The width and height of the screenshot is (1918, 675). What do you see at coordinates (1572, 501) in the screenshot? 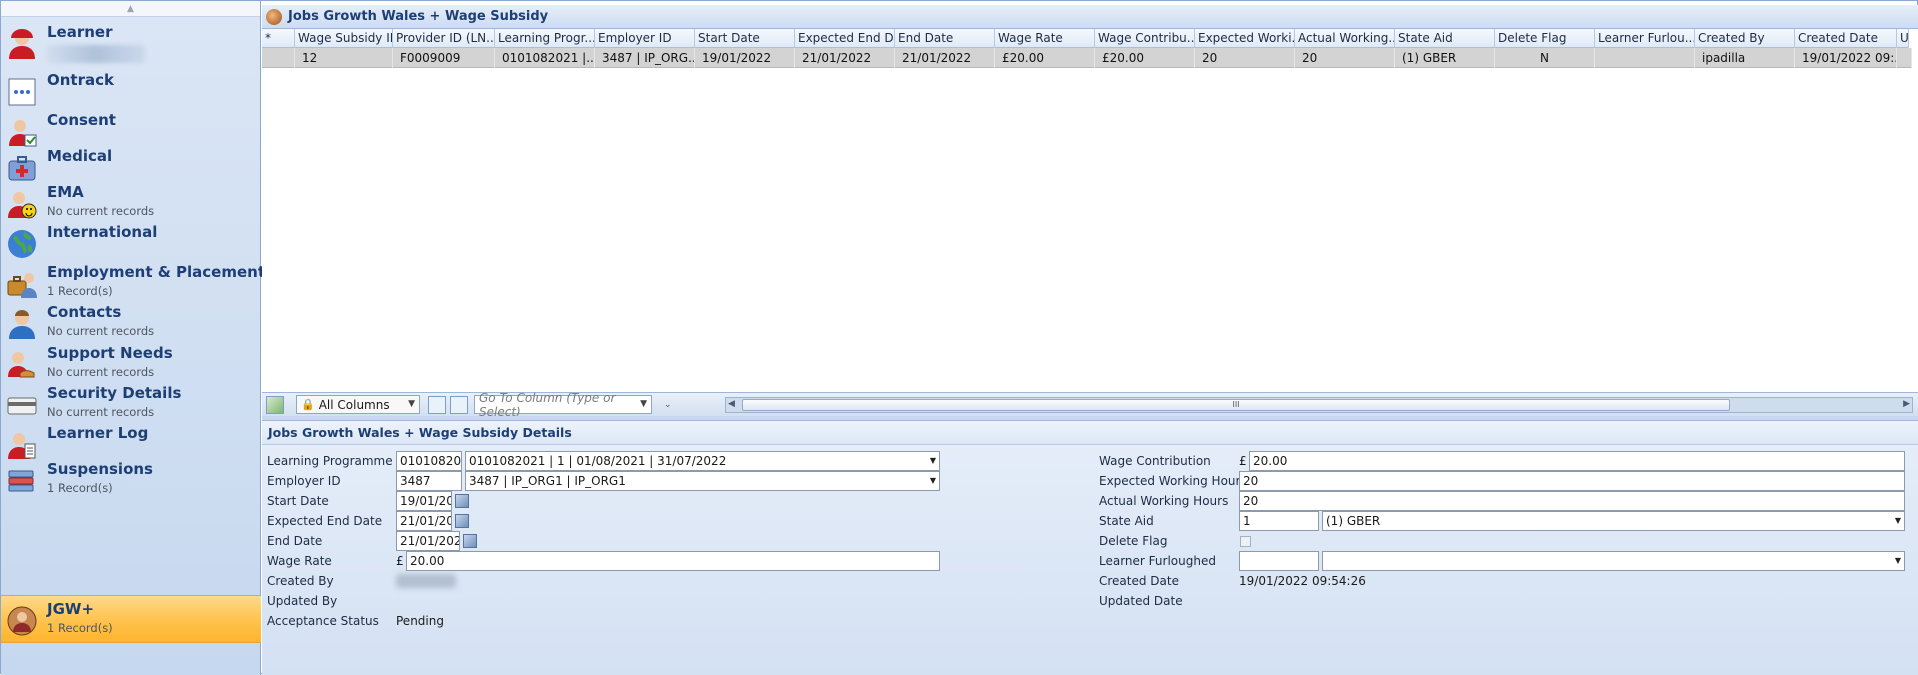
I see `actual-working-hours-input: 20` at bounding box center [1572, 501].